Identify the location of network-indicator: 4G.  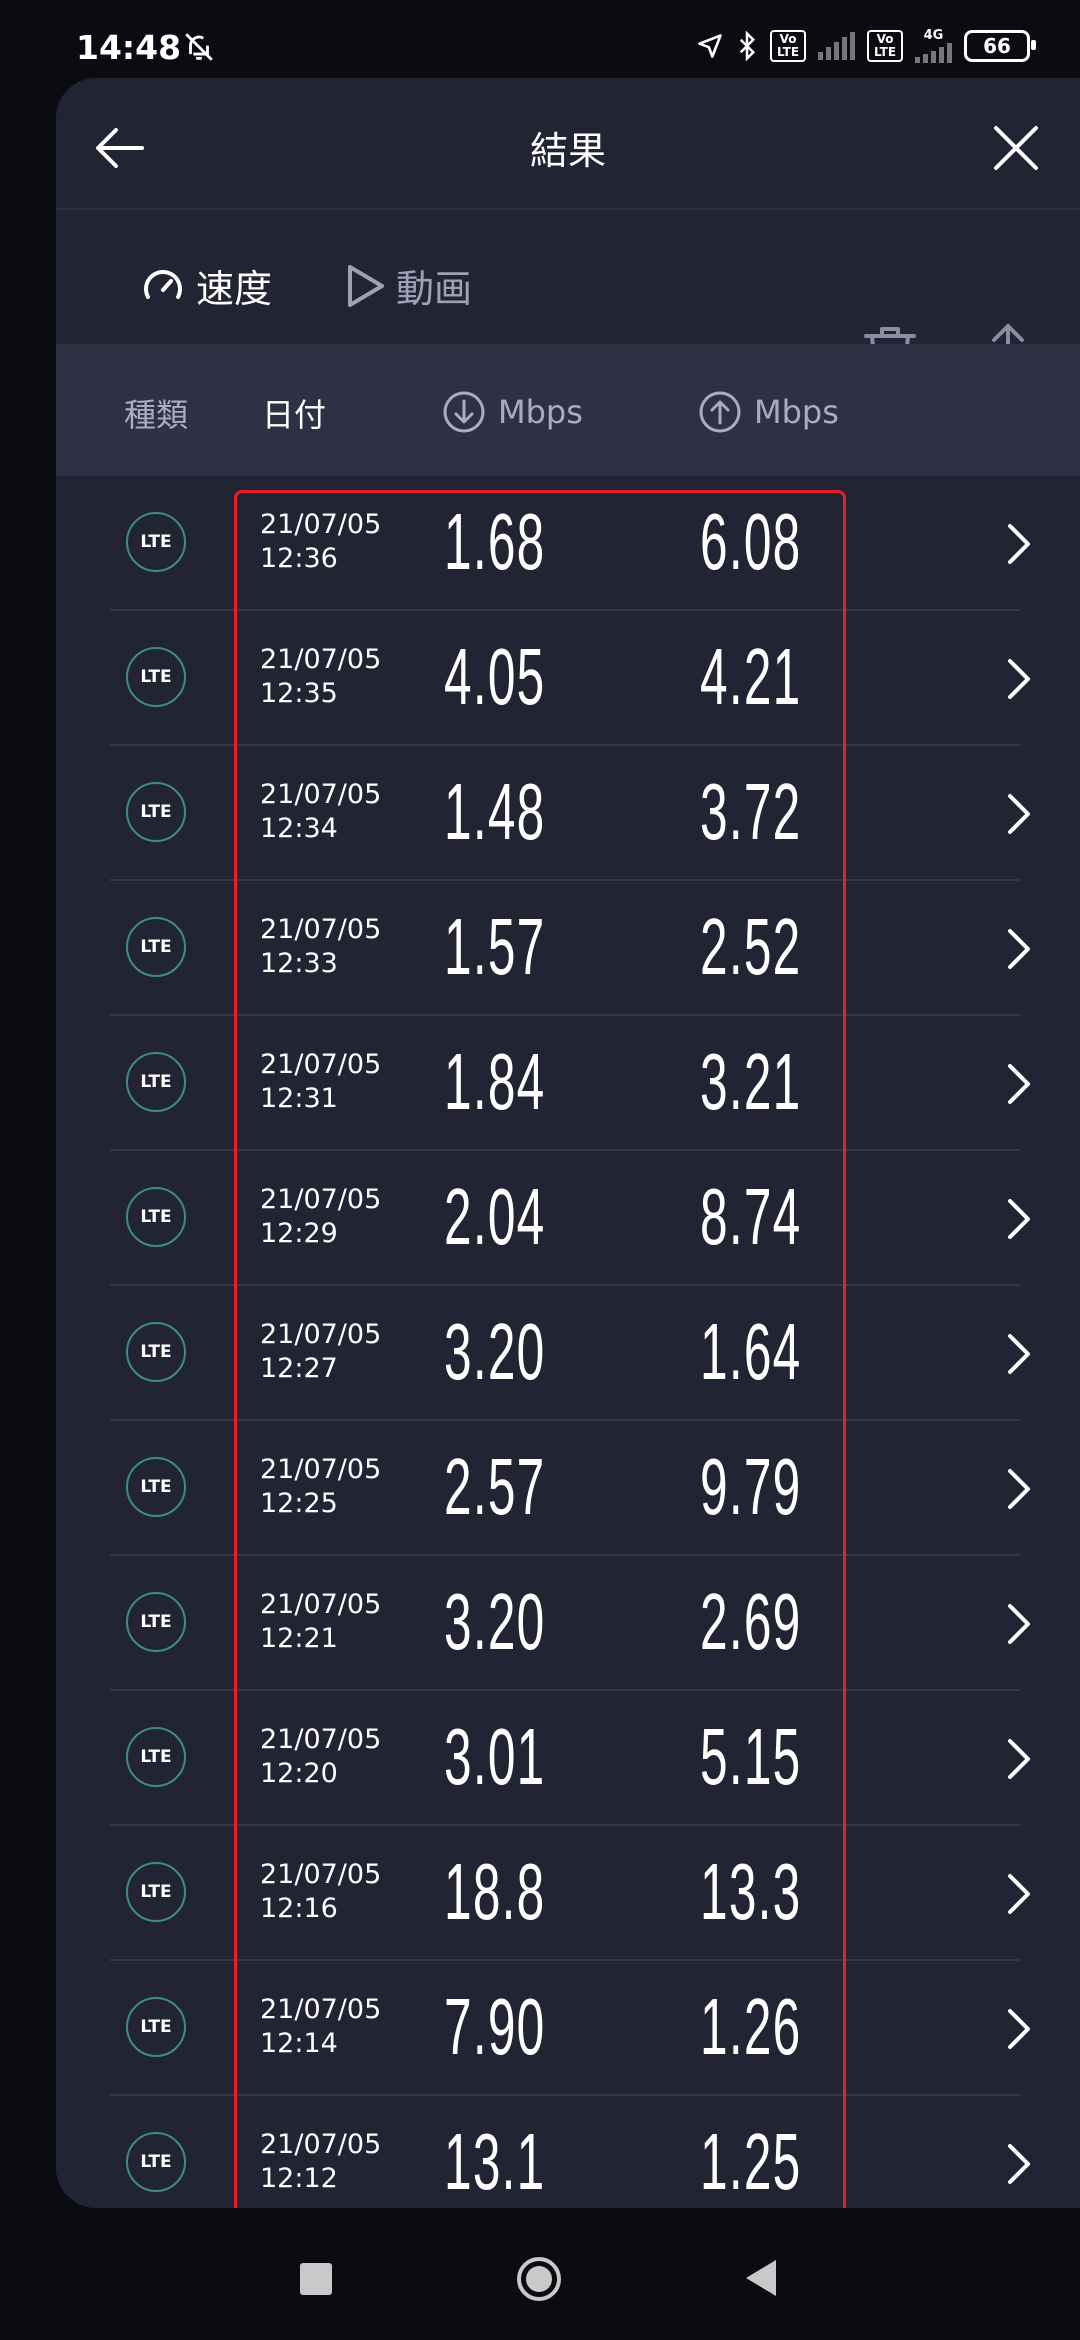
(933, 46).